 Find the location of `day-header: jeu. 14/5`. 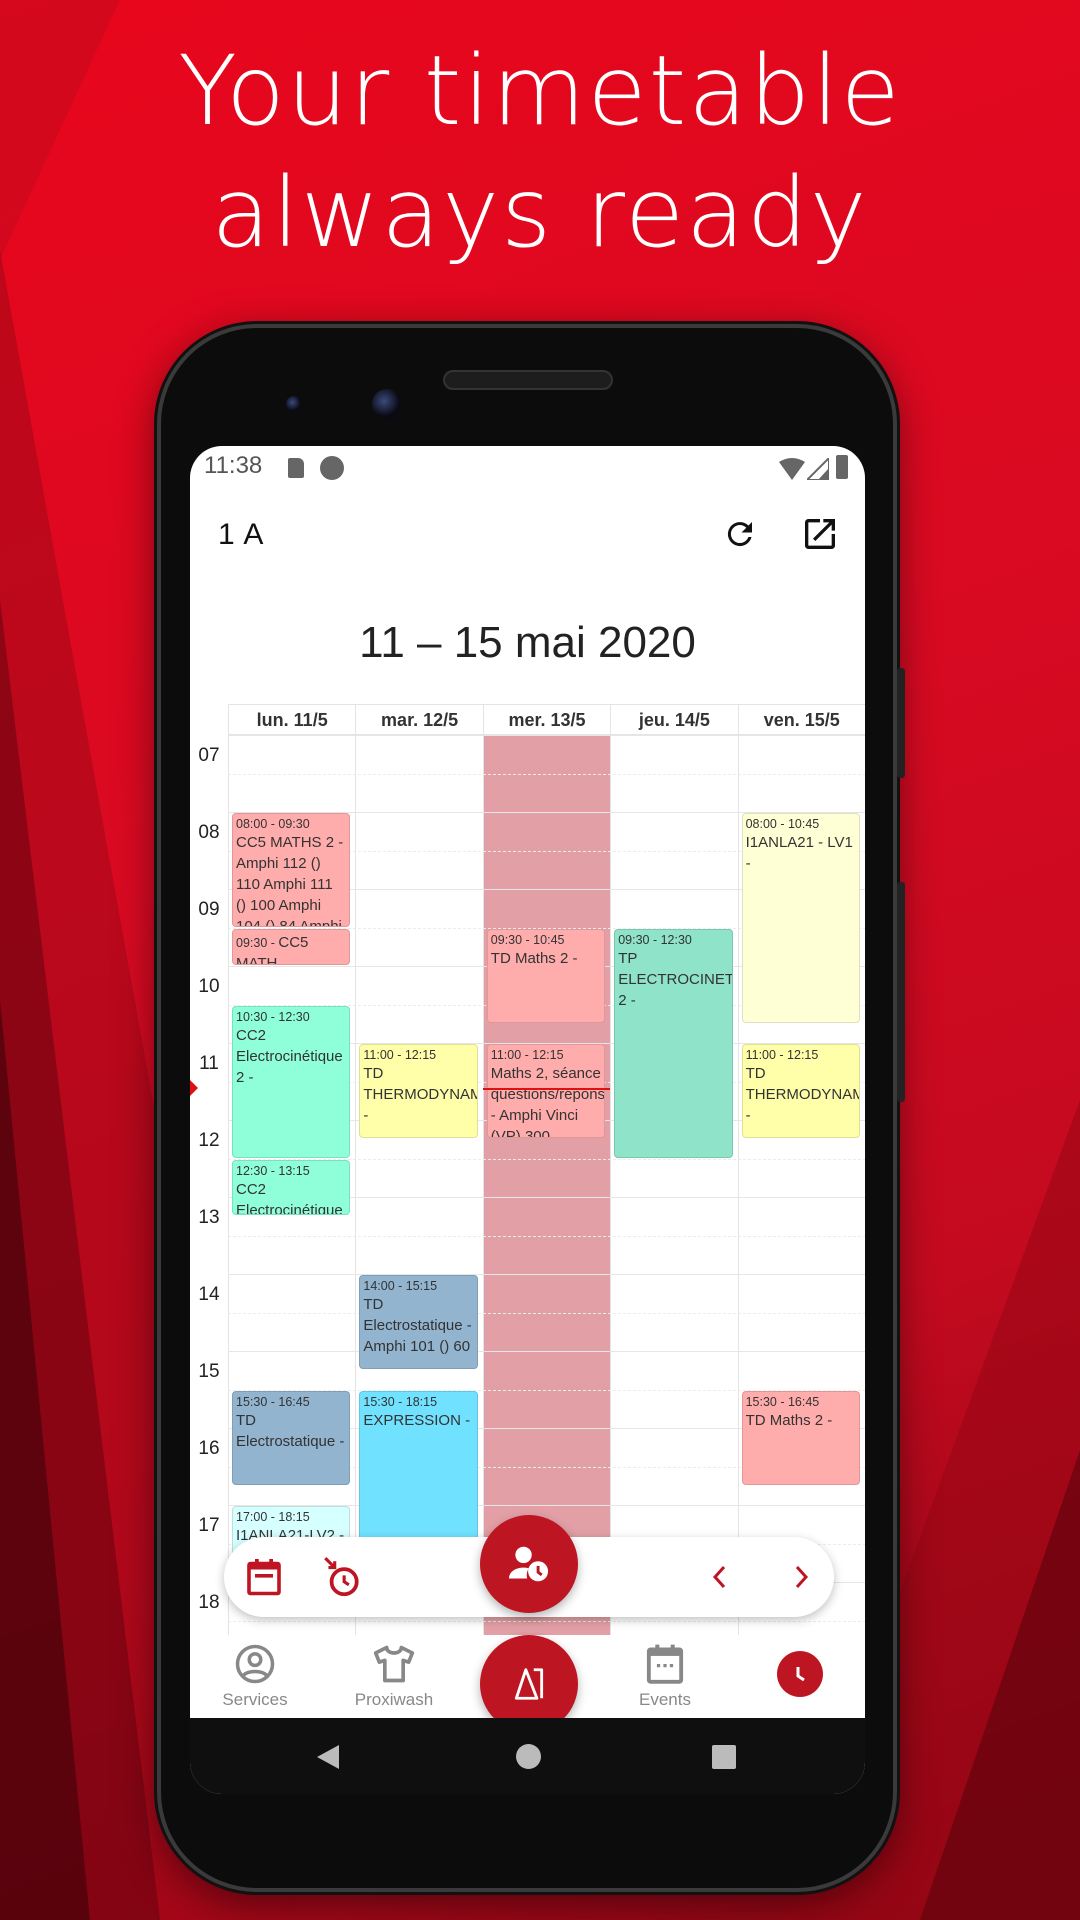

day-header: jeu. 14/5 is located at coordinates (674, 719).